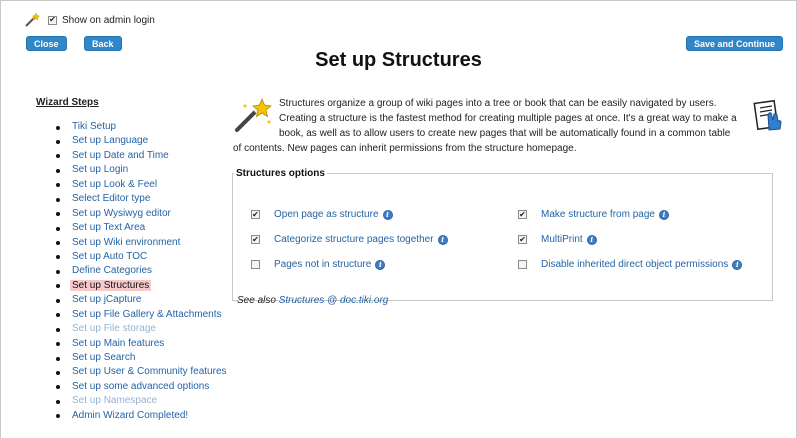  Describe the element at coordinates (118, 343) in the screenshot. I see `wizard-step-label: Set up Main features` at that location.